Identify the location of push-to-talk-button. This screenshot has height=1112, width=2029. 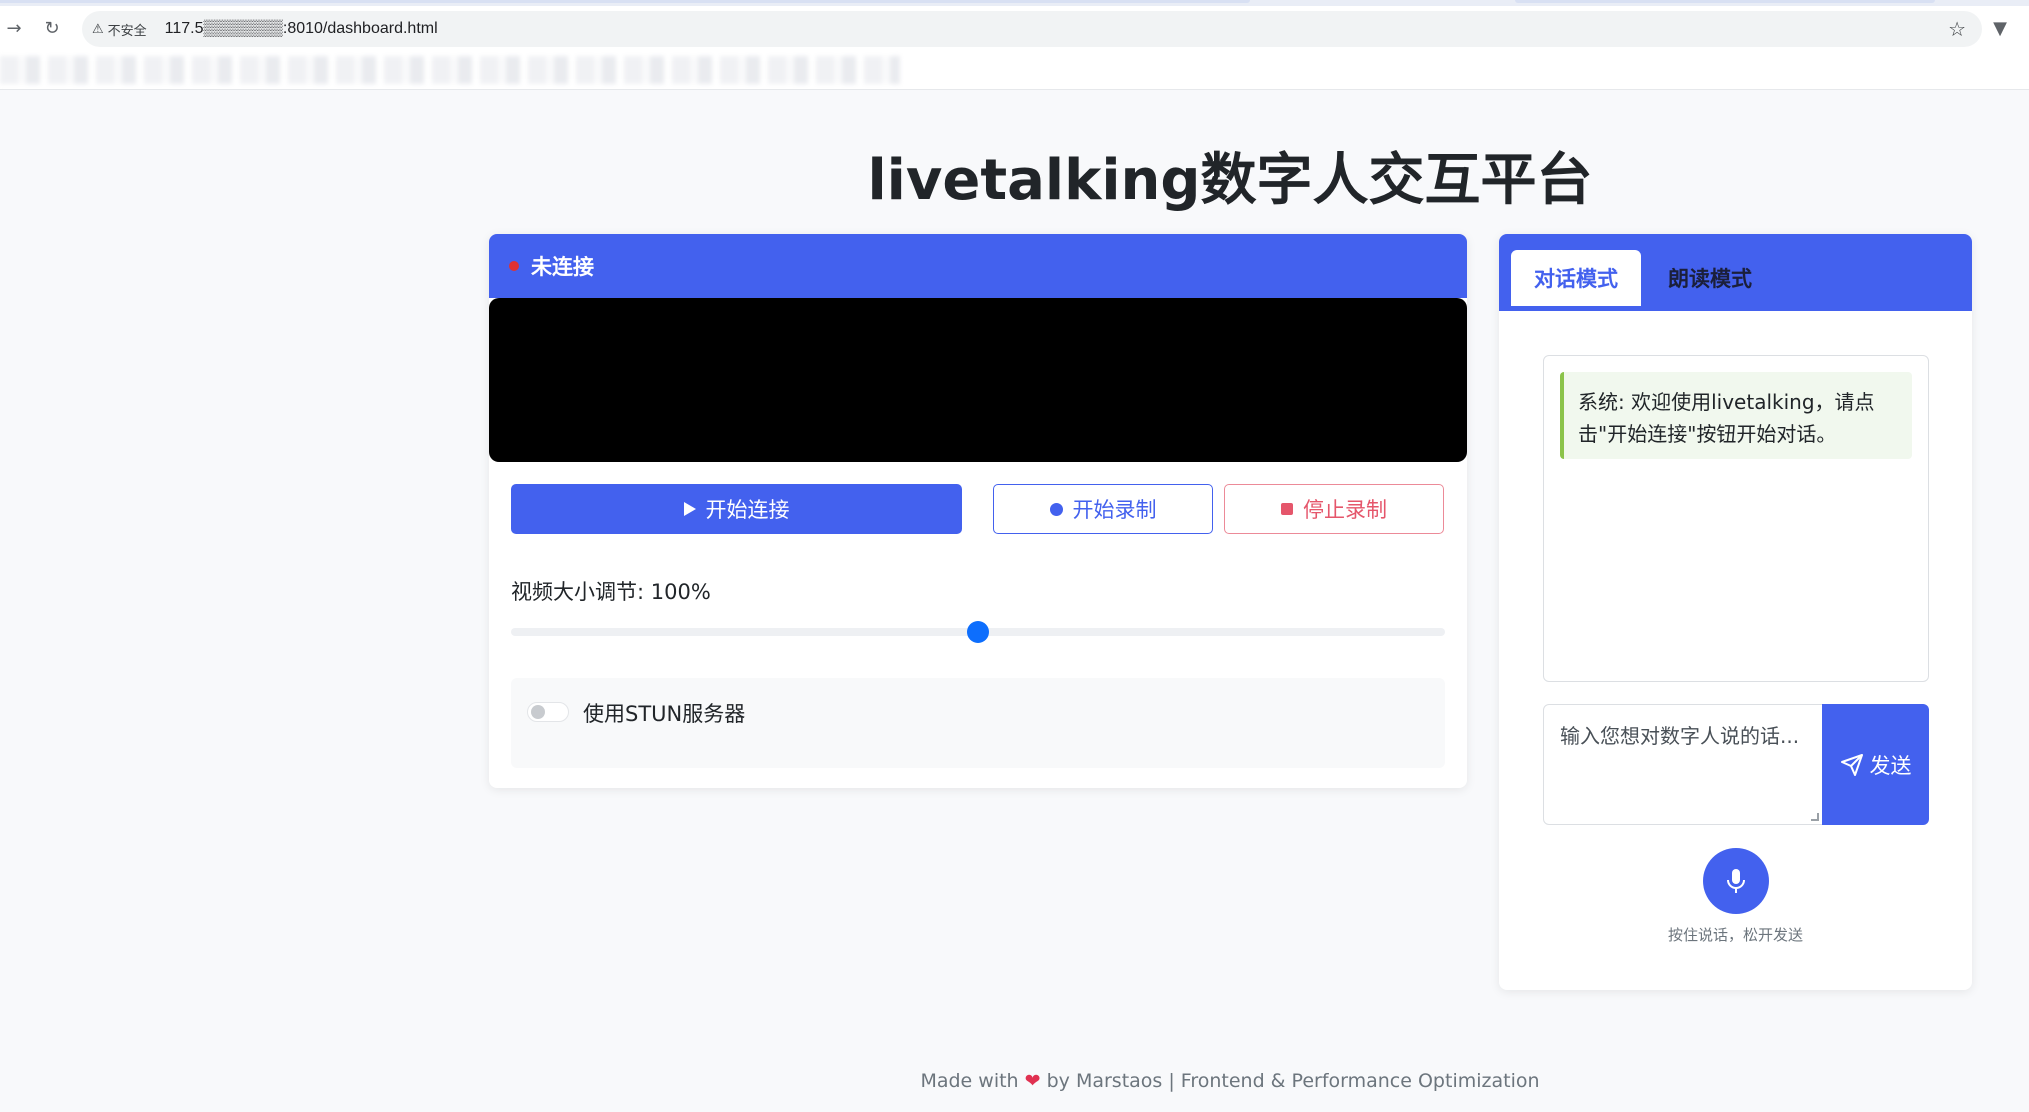
(1736, 881).